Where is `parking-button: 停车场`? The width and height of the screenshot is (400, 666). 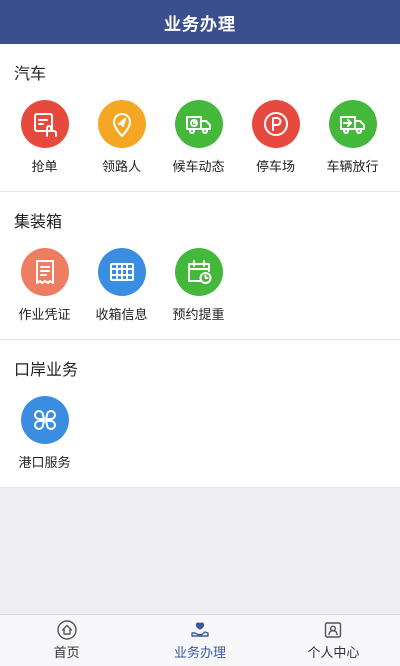
parking-button: 停车场 is located at coordinates (275, 137).